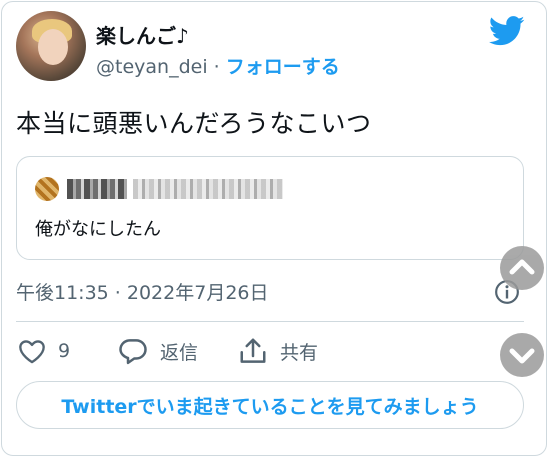  Describe the element at coordinates (64, 351) in the screenshot. I see `like-count: 9` at that location.